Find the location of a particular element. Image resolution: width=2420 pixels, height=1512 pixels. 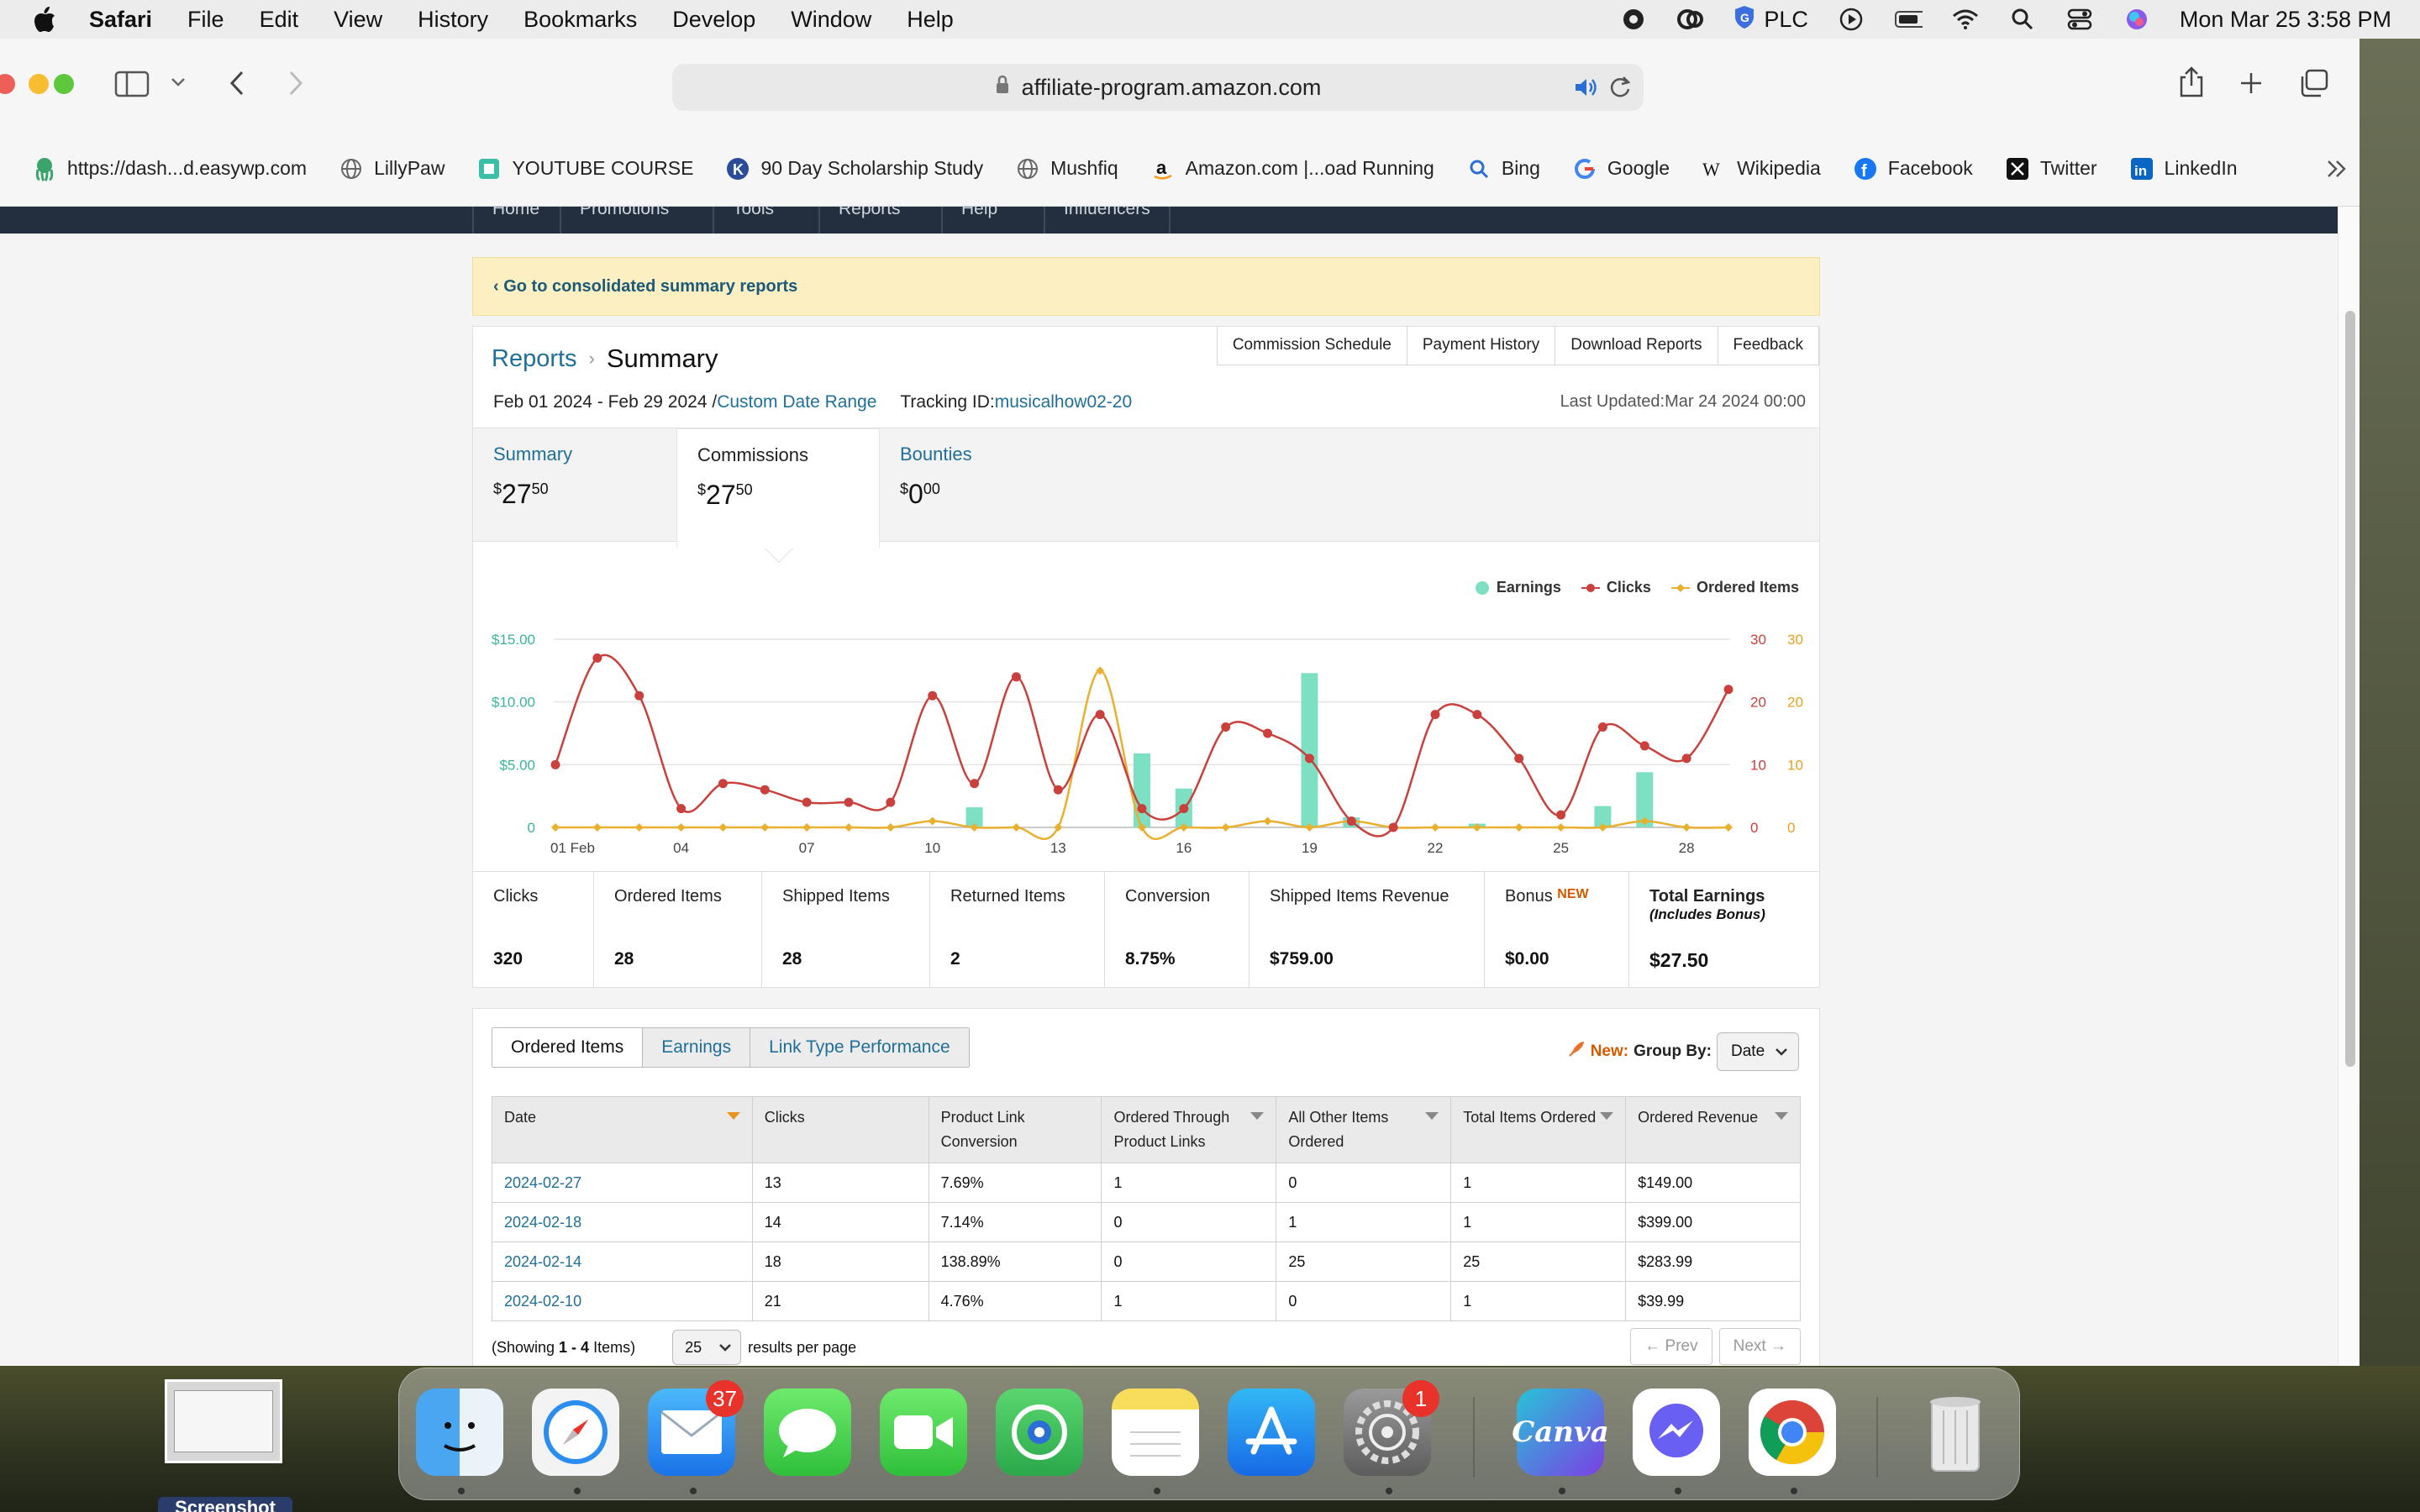

row-date-link: 2024-02-10 is located at coordinates (622, 1301).